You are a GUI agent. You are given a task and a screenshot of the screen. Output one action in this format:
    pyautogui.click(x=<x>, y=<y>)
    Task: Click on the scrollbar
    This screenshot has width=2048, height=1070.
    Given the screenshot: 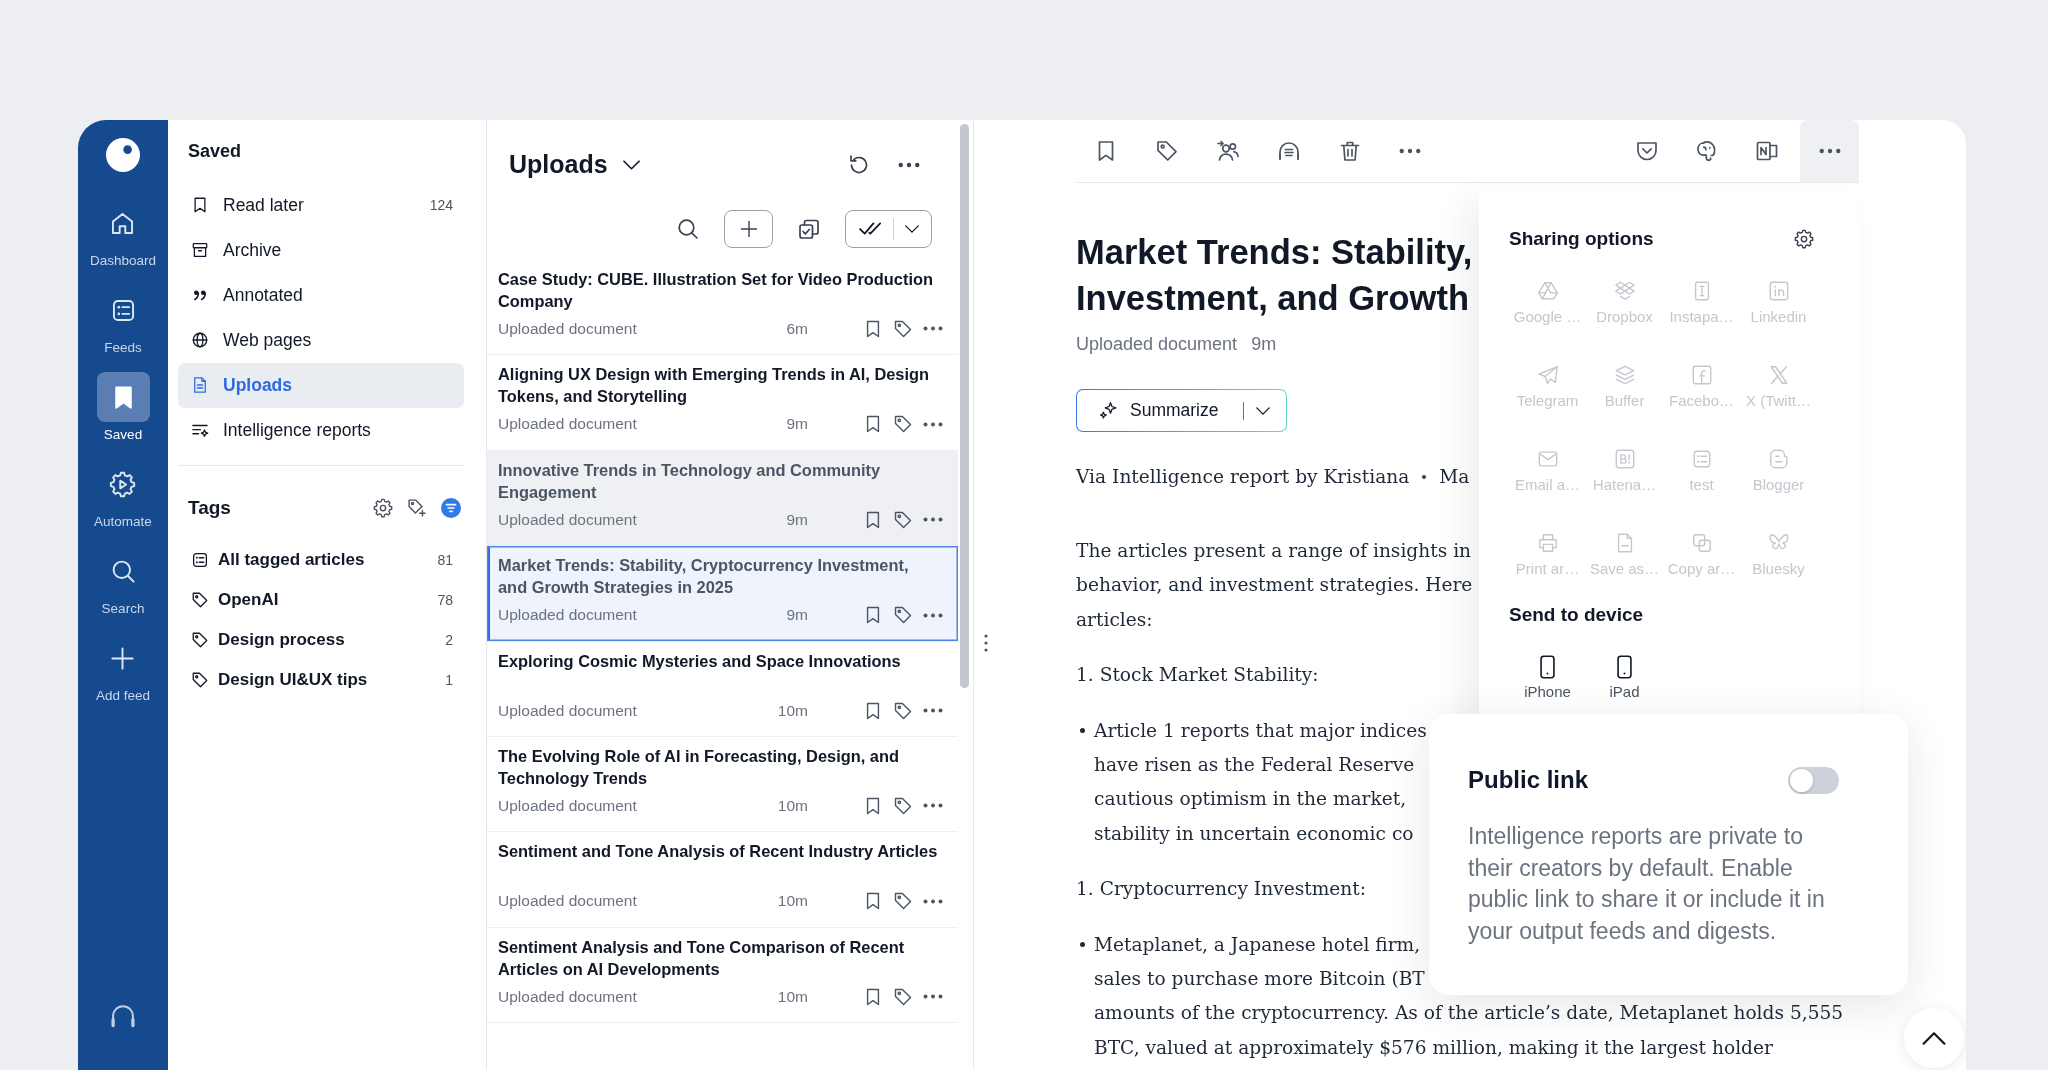 What is the action you would take?
    pyautogui.click(x=964, y=406)
    